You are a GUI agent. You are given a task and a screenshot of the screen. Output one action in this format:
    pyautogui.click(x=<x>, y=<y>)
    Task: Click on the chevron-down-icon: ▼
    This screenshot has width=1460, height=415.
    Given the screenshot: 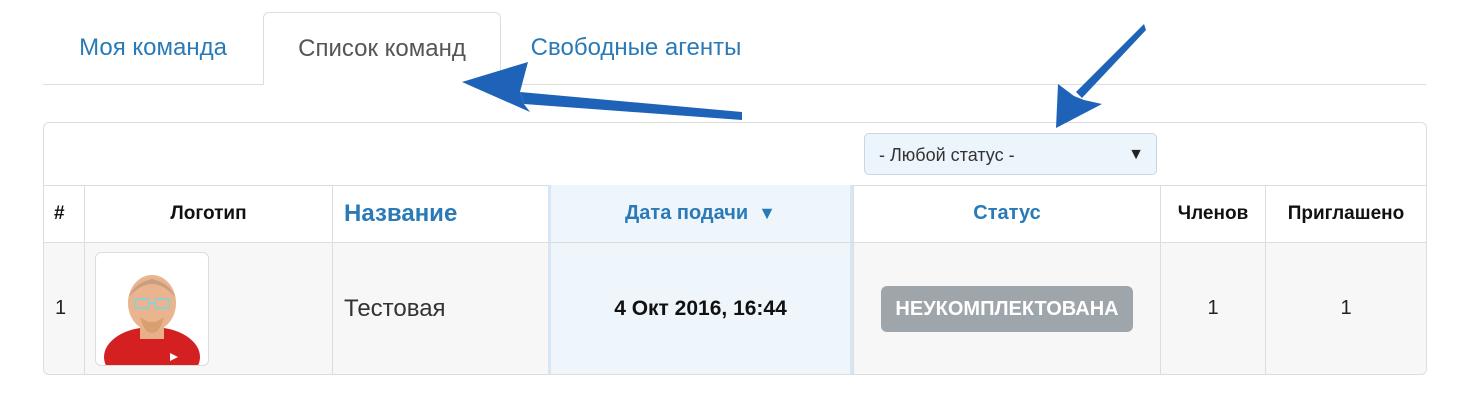 What is the action you would take?
    pyautogui.click(x=1136, y=154)
    